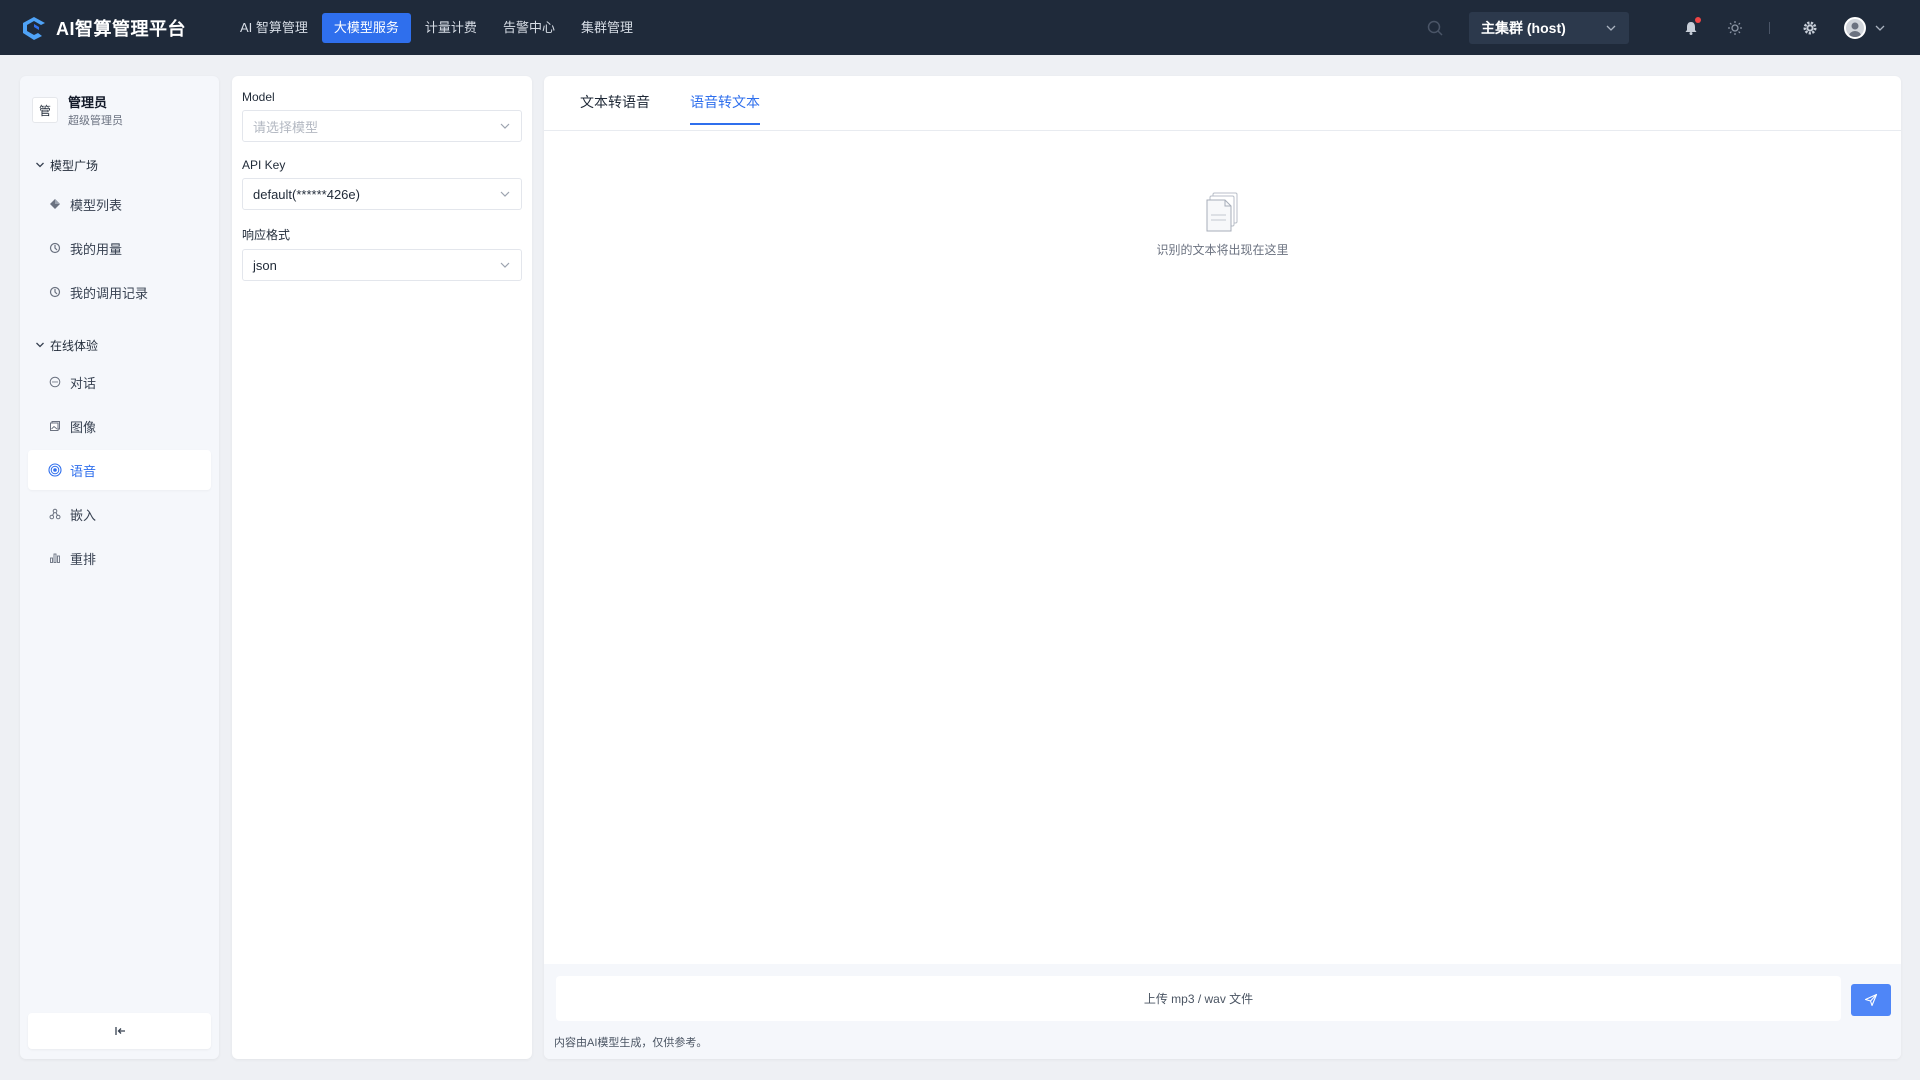 The height and width of the screenshot is (1080, 1920). I want to click on upload-audio-label: 上传 mp3 / wav 文件, so click(1198, 999).